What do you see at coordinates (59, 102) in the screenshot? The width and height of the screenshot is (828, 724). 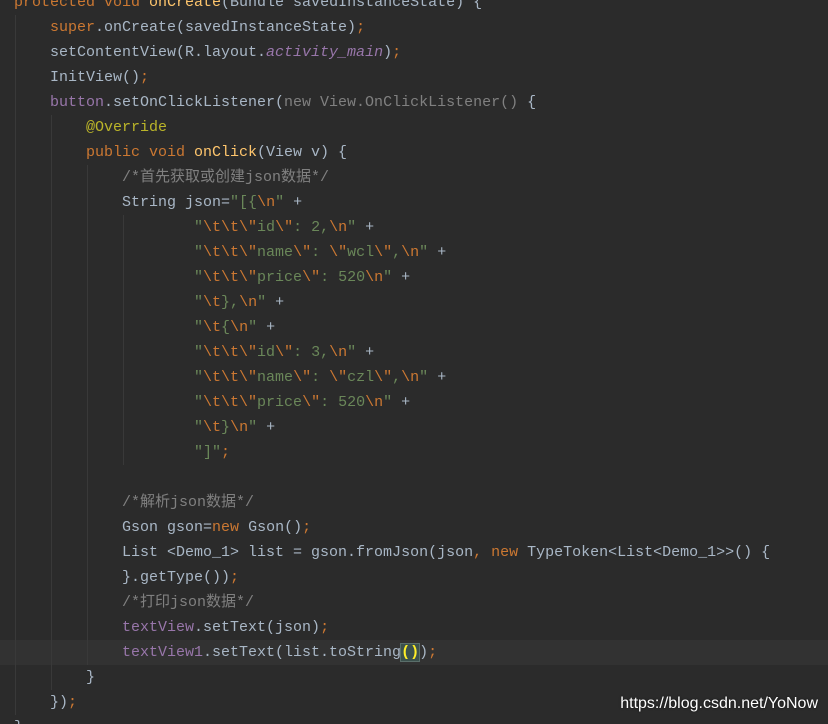 I see `code-token: button` at bounding box center [59, 102].